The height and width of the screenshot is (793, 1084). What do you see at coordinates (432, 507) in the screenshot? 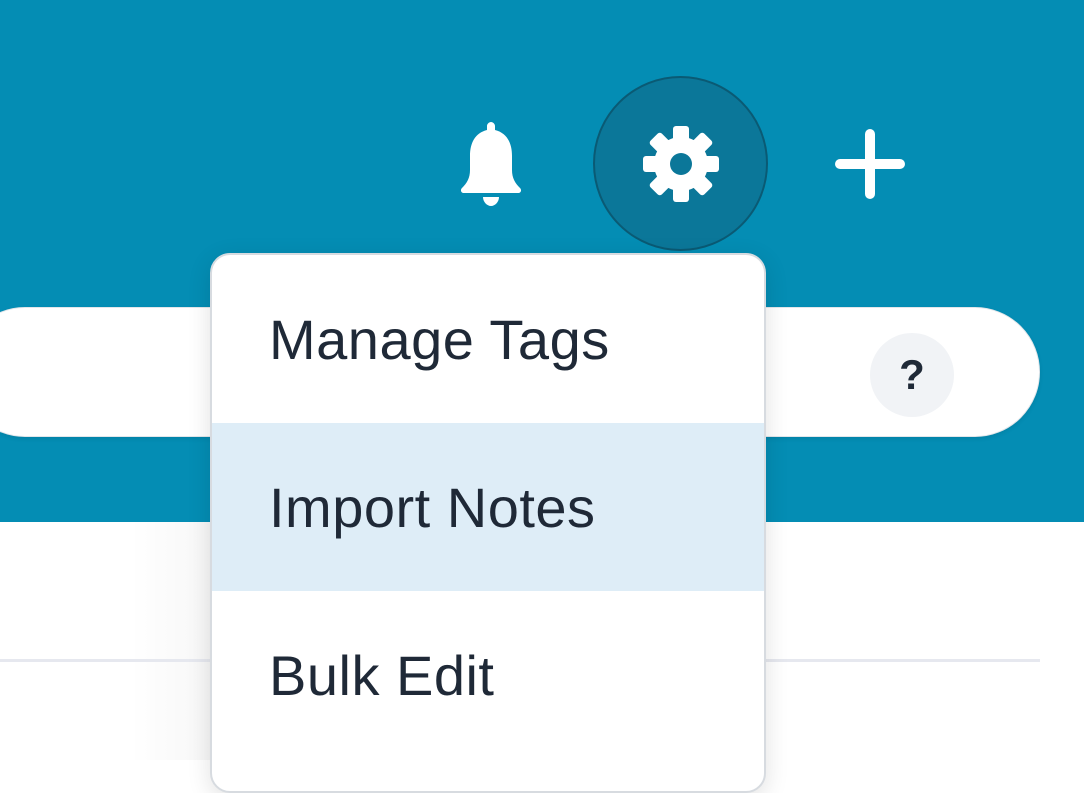
I see `menu-item-label: Import Notes` at bounding box center [432, 507].